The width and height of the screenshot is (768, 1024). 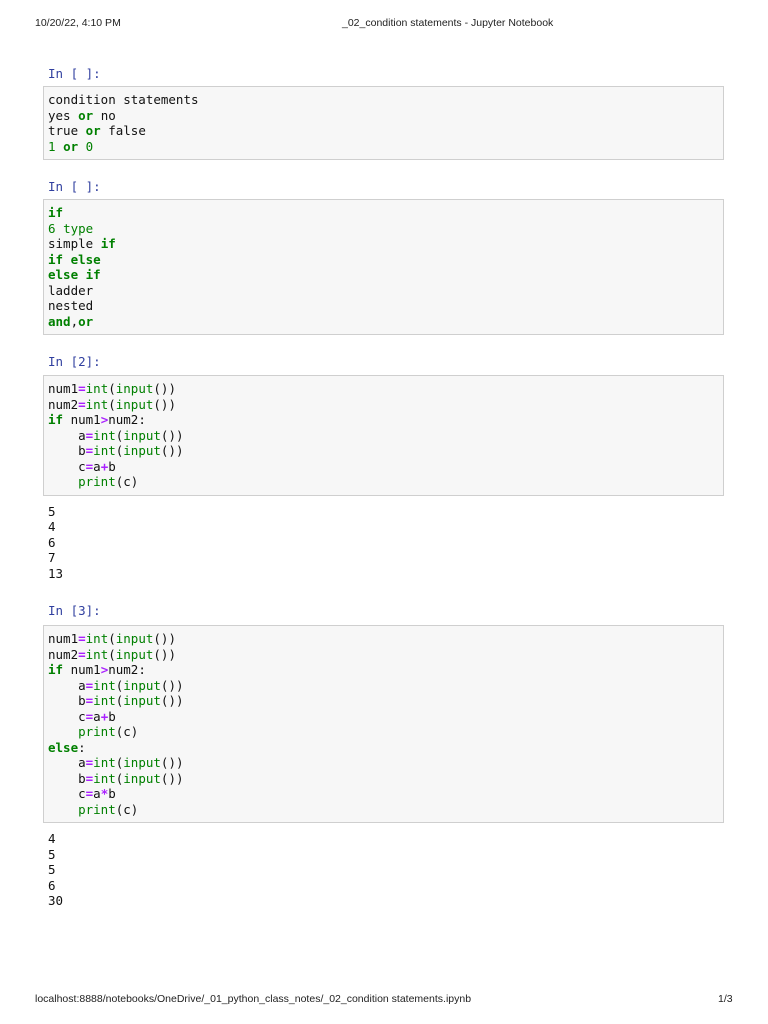 I want to click on code-line: num1=int(input()), so click(x=383, y=639).